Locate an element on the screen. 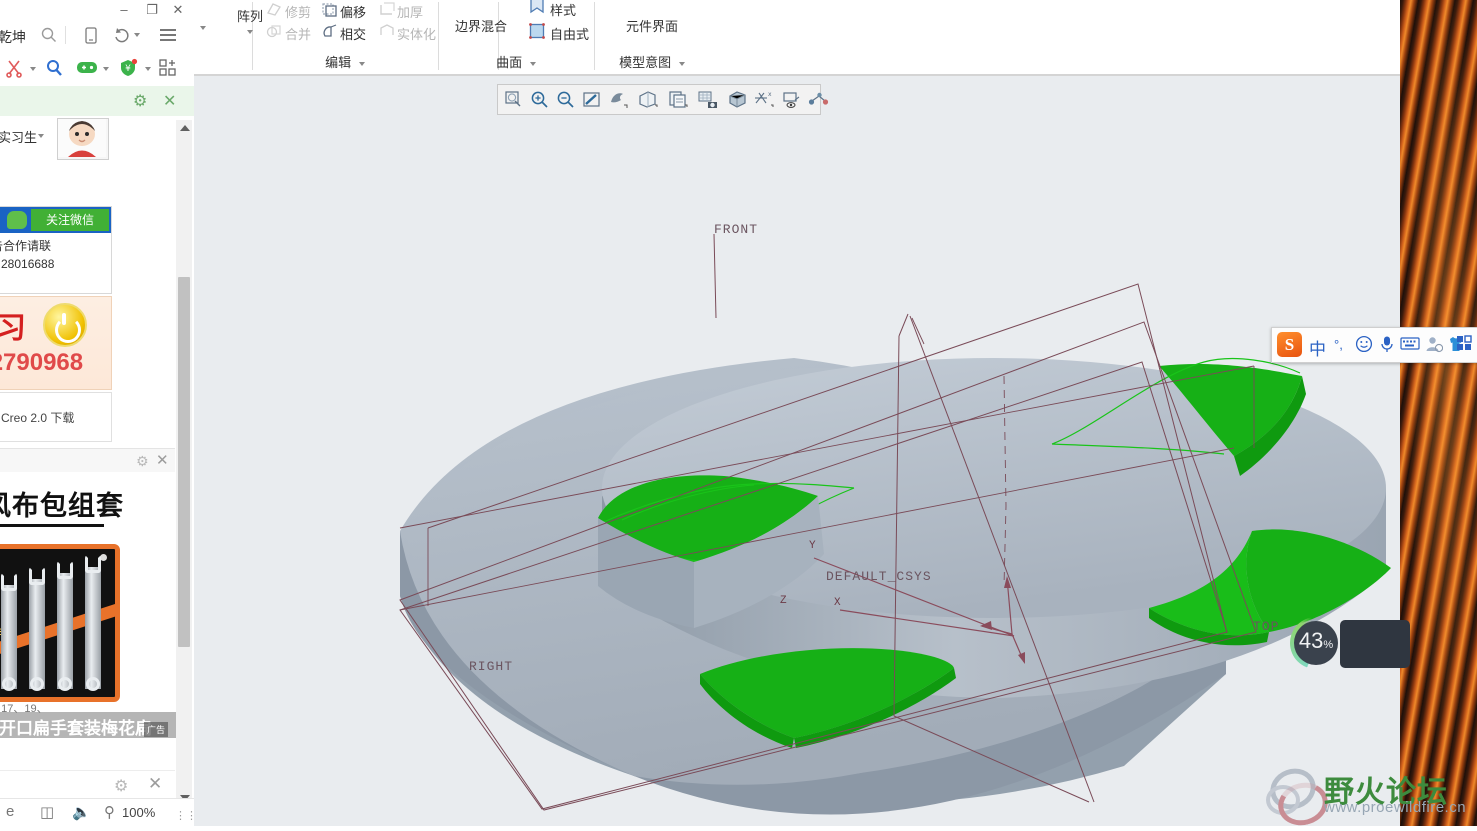 The height and width of the screenshot is (831, 1477). view-manager-icon is located at coordinates (648, 99).